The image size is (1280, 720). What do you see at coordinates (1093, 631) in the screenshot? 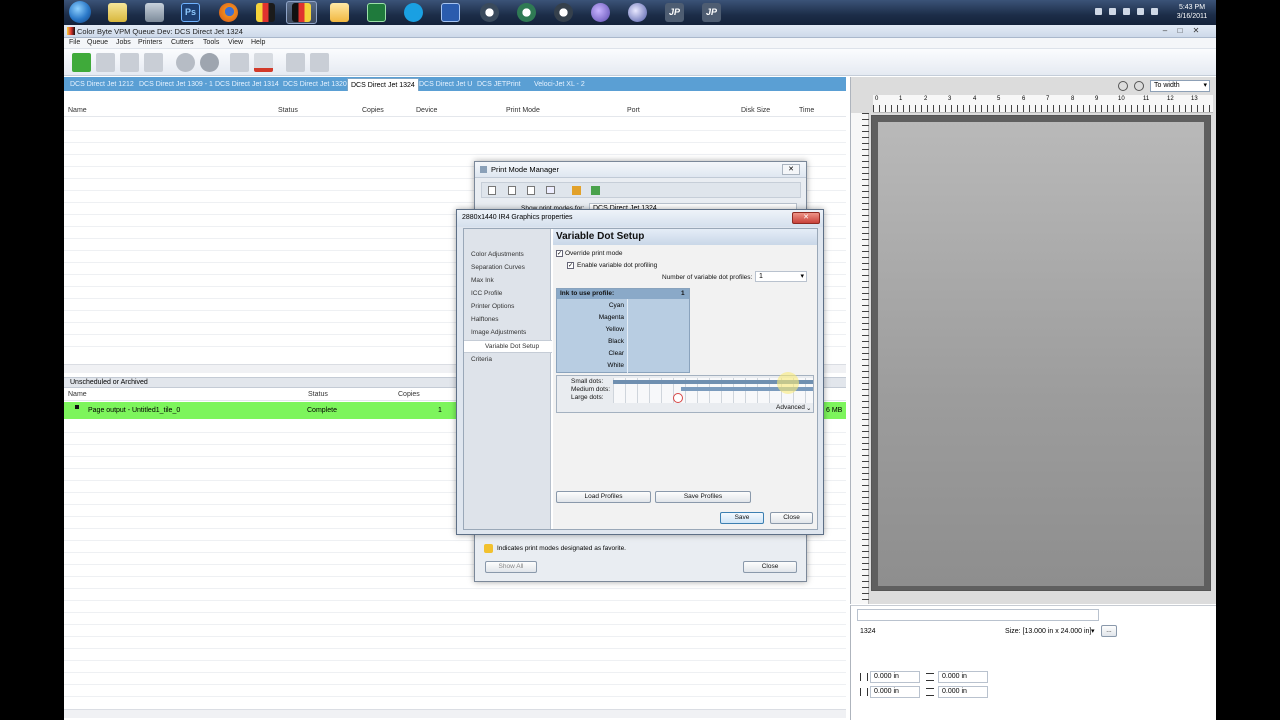
I see `chevron-down-icon: ▾` at bounding box center [1093, 631].